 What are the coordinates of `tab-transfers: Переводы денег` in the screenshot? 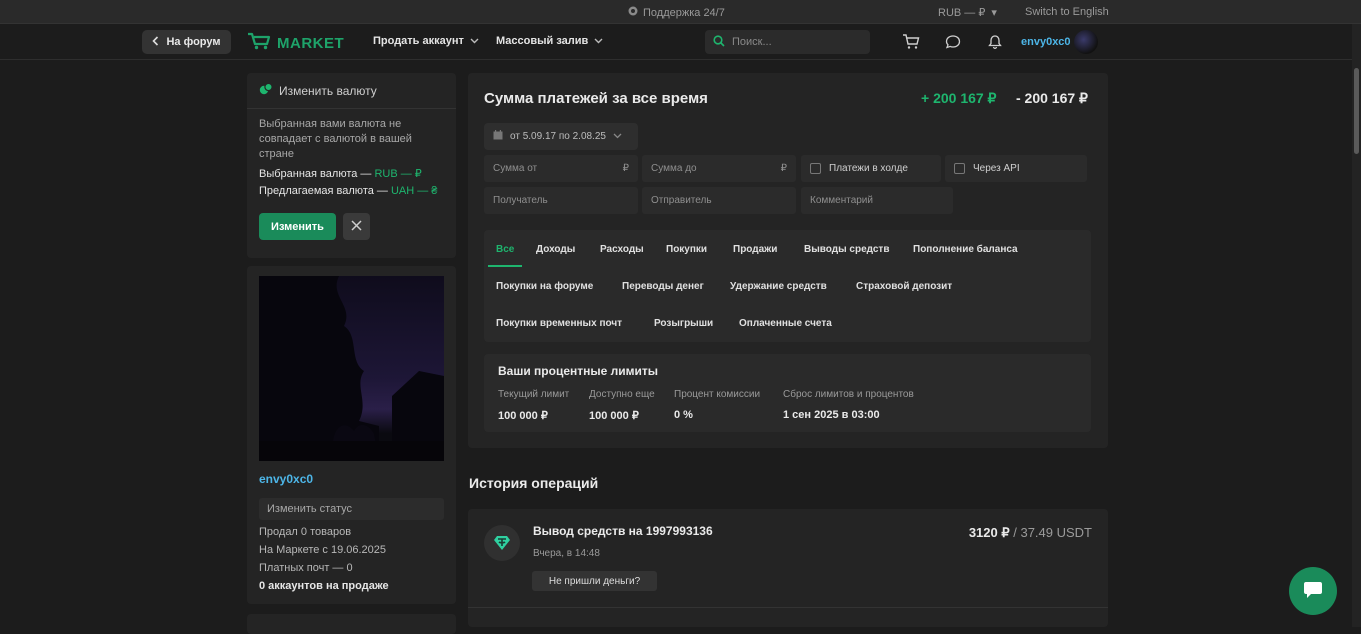 It's located at (663, 286).